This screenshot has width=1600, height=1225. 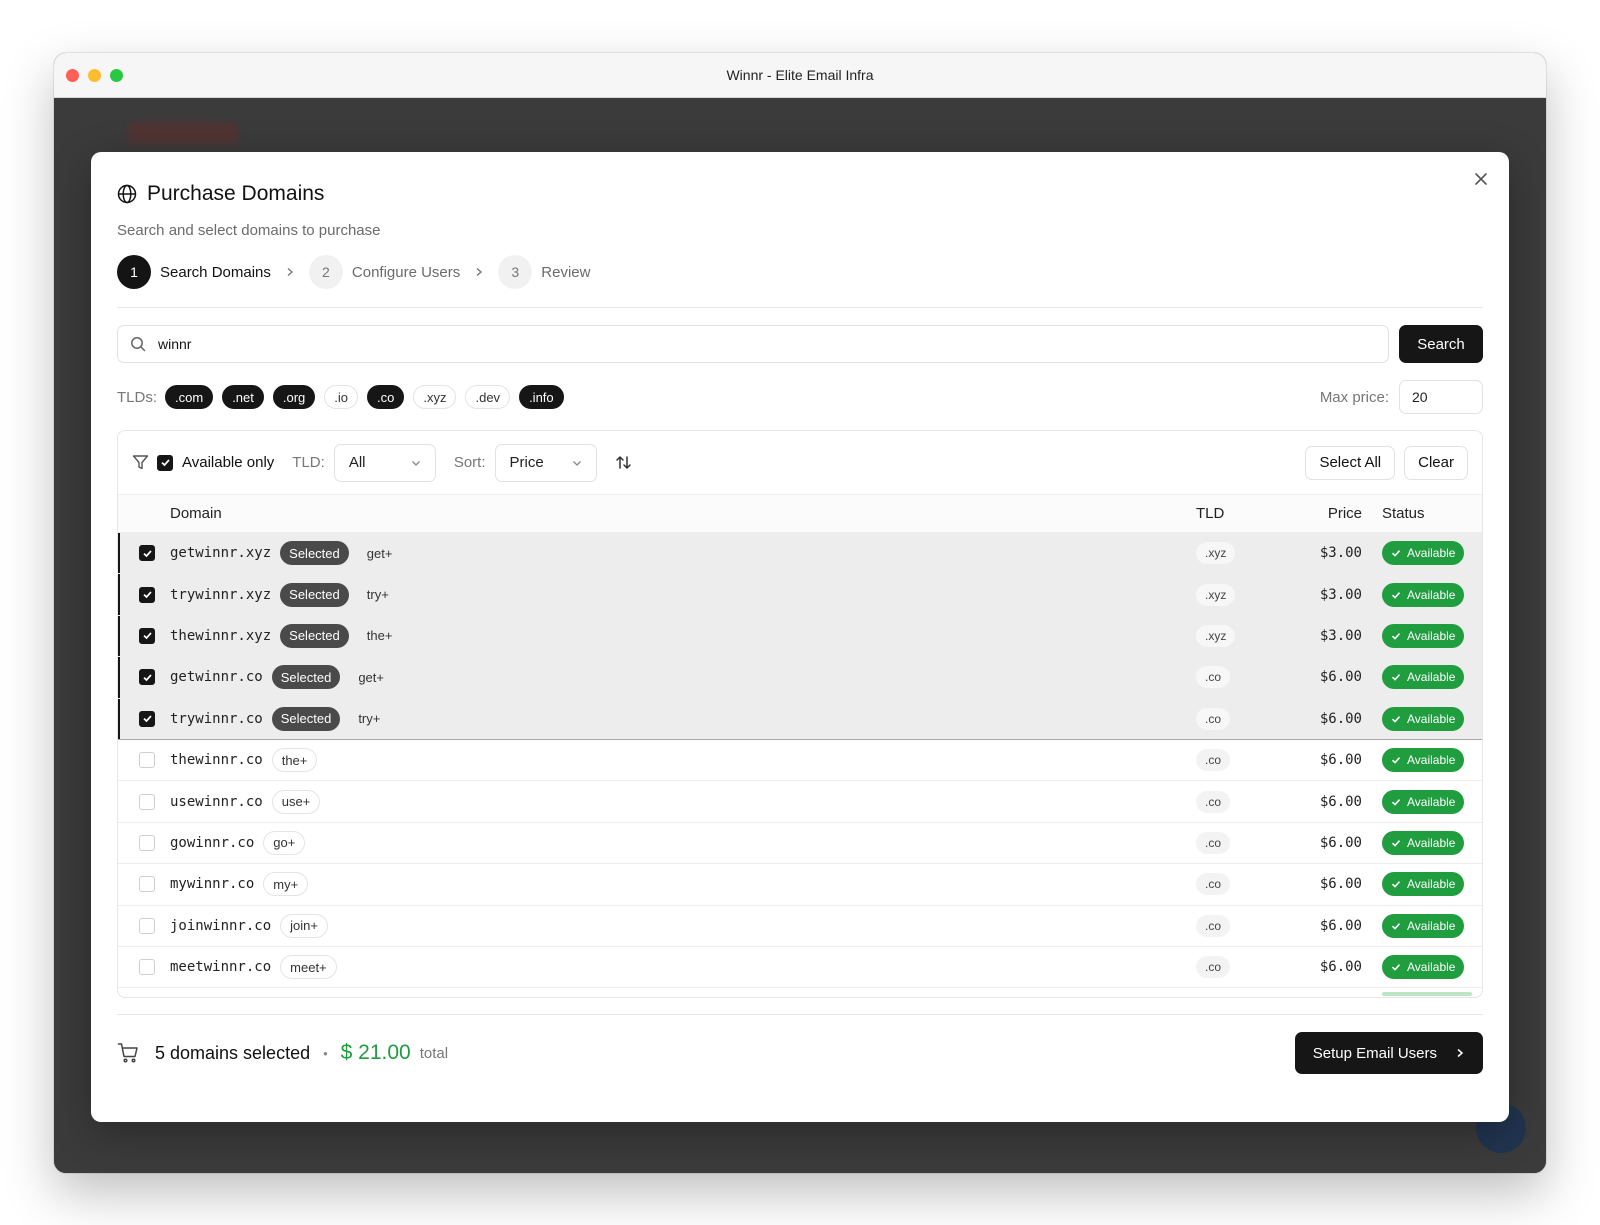 What do you see at coordinates (165, 462) in the screenshot?
I see `available-only-checkbox` at bounding box center [165, 462].